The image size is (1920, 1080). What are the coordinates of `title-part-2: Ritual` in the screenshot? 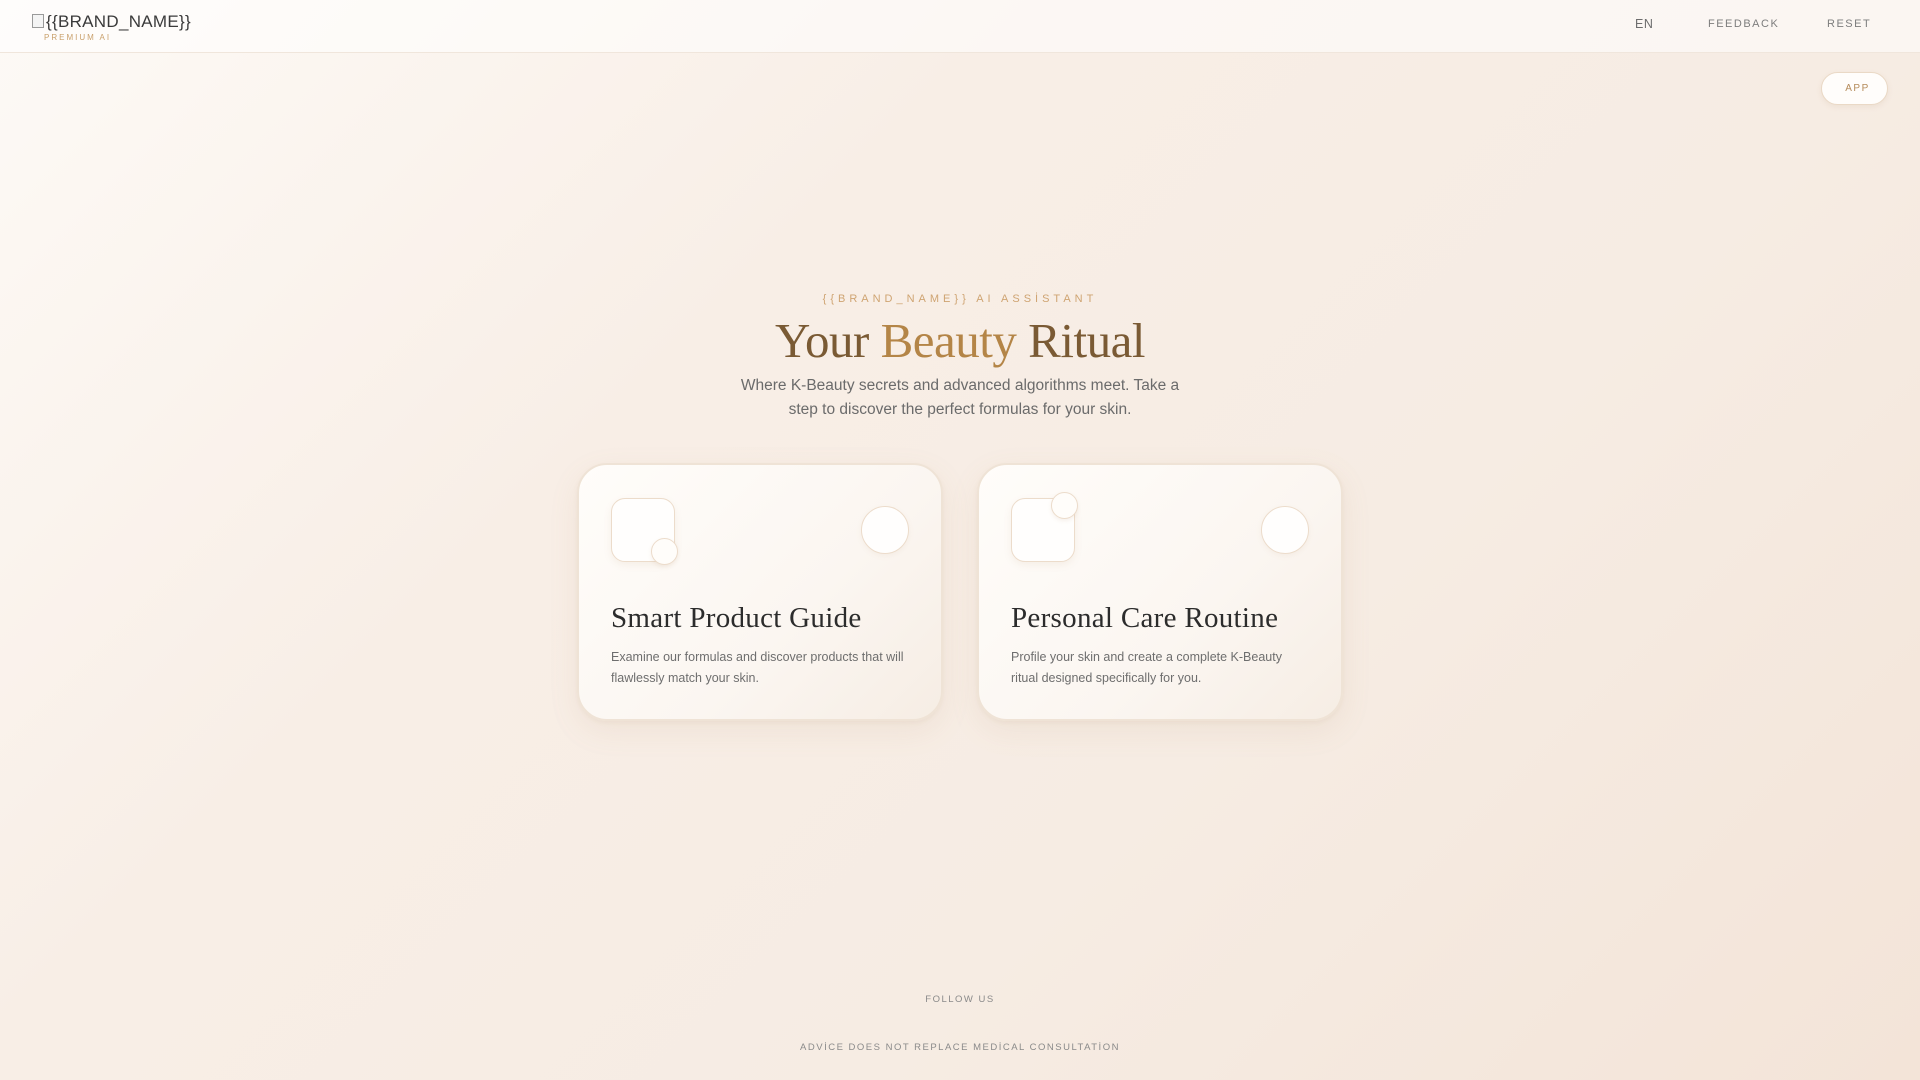 It's located at (1080, 340).